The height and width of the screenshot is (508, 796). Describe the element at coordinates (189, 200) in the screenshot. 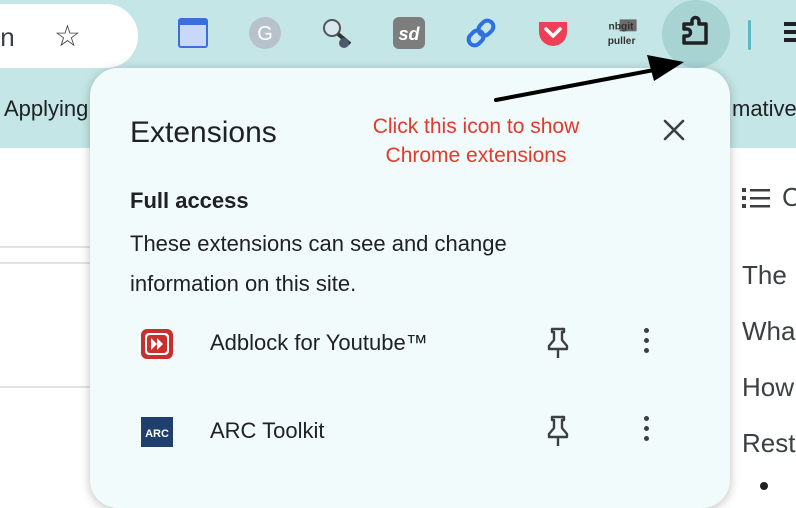

I see `section-title: Full access` at that location.